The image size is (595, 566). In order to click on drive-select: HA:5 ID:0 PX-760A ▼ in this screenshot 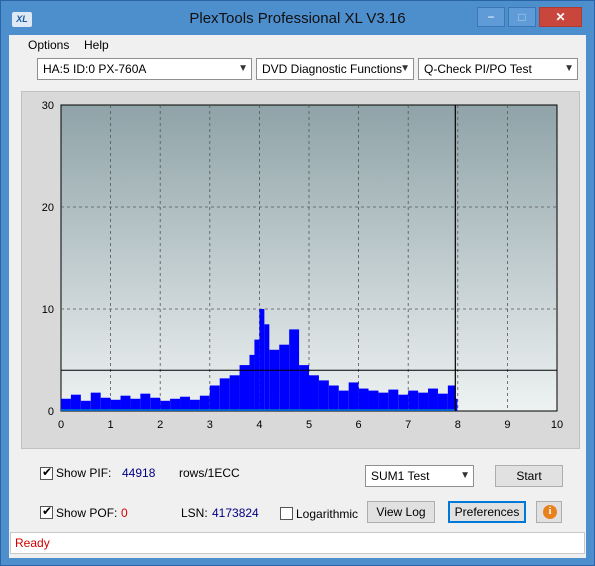, I will do `click(144, 69)`.